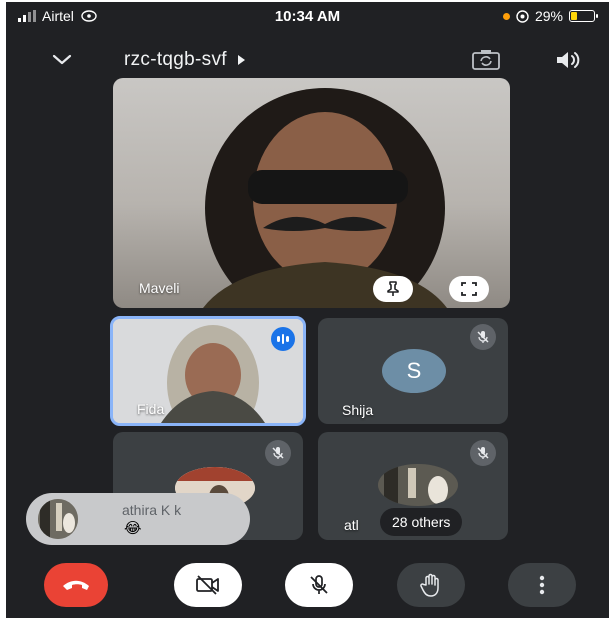  What do you see at coordinates (325, 198) in the screenshot?
I see `participant-video` at bounding box center [325, 198].